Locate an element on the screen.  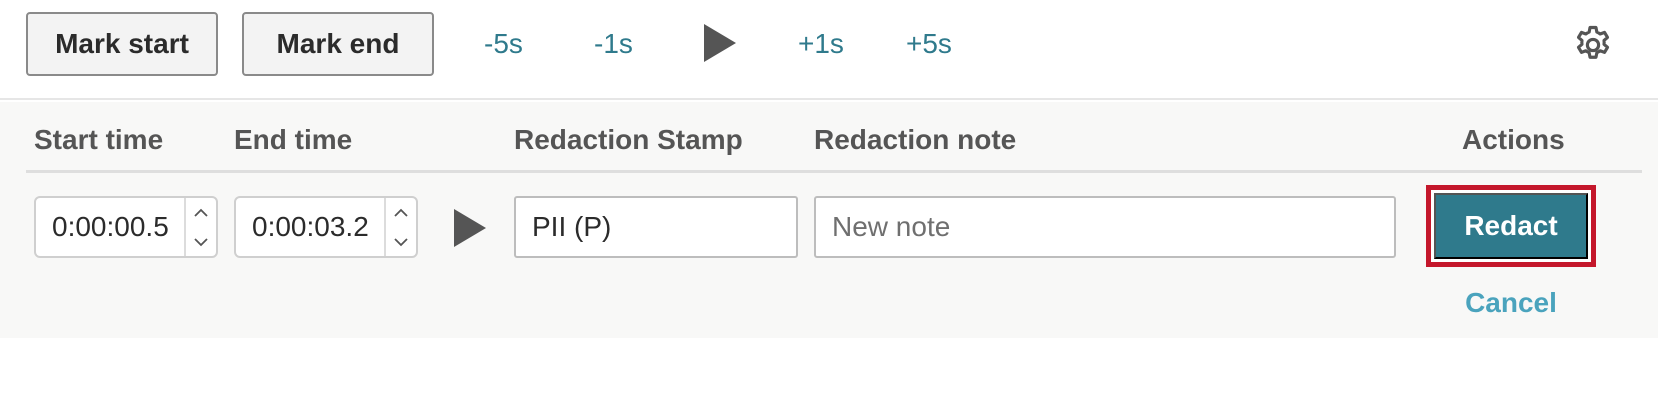
redaction-note-input: New note is located at coordinates (1105, 227).